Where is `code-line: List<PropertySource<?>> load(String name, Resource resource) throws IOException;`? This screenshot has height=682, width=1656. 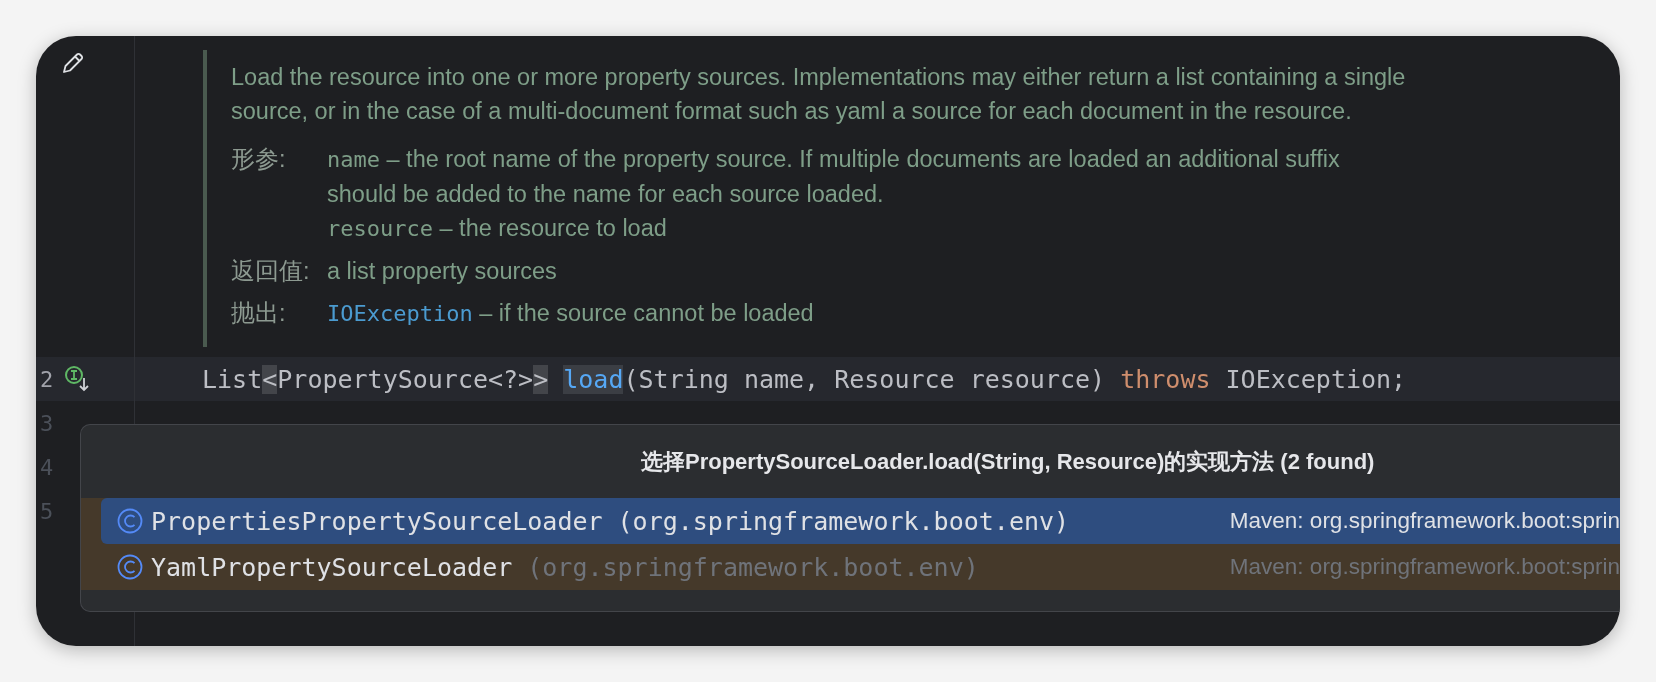
code-line: List<PropertySource<?>> load(String name, Resource resource) throws IOException; is located at coordinates (805, 379).